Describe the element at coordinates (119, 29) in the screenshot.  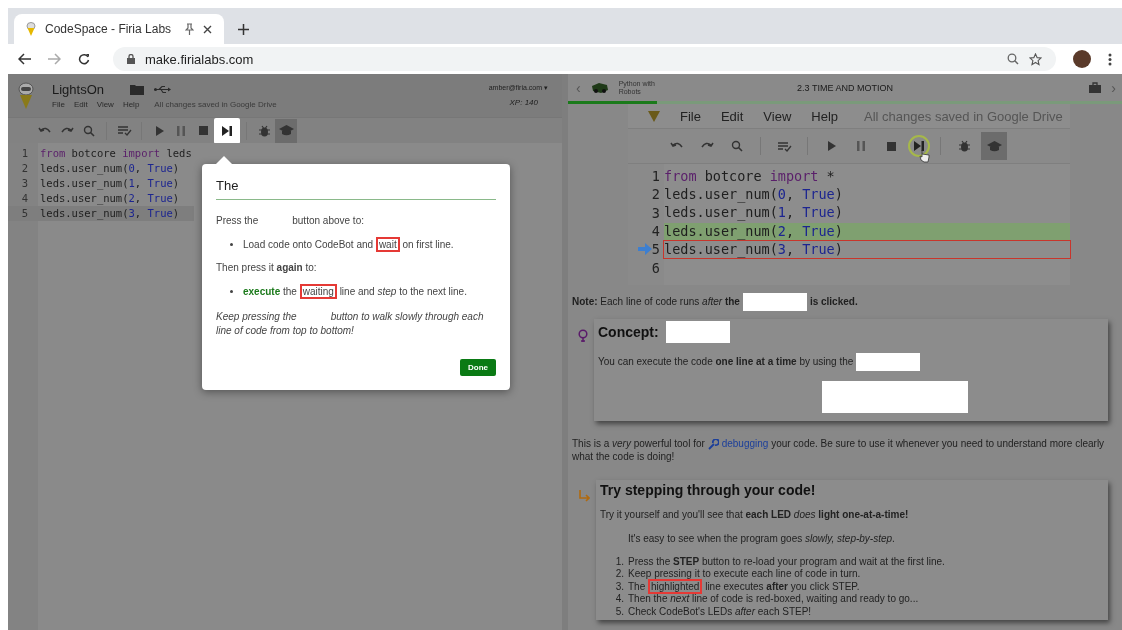
I see `browser-tab: CodeSpace - Firia Labs` at that location.